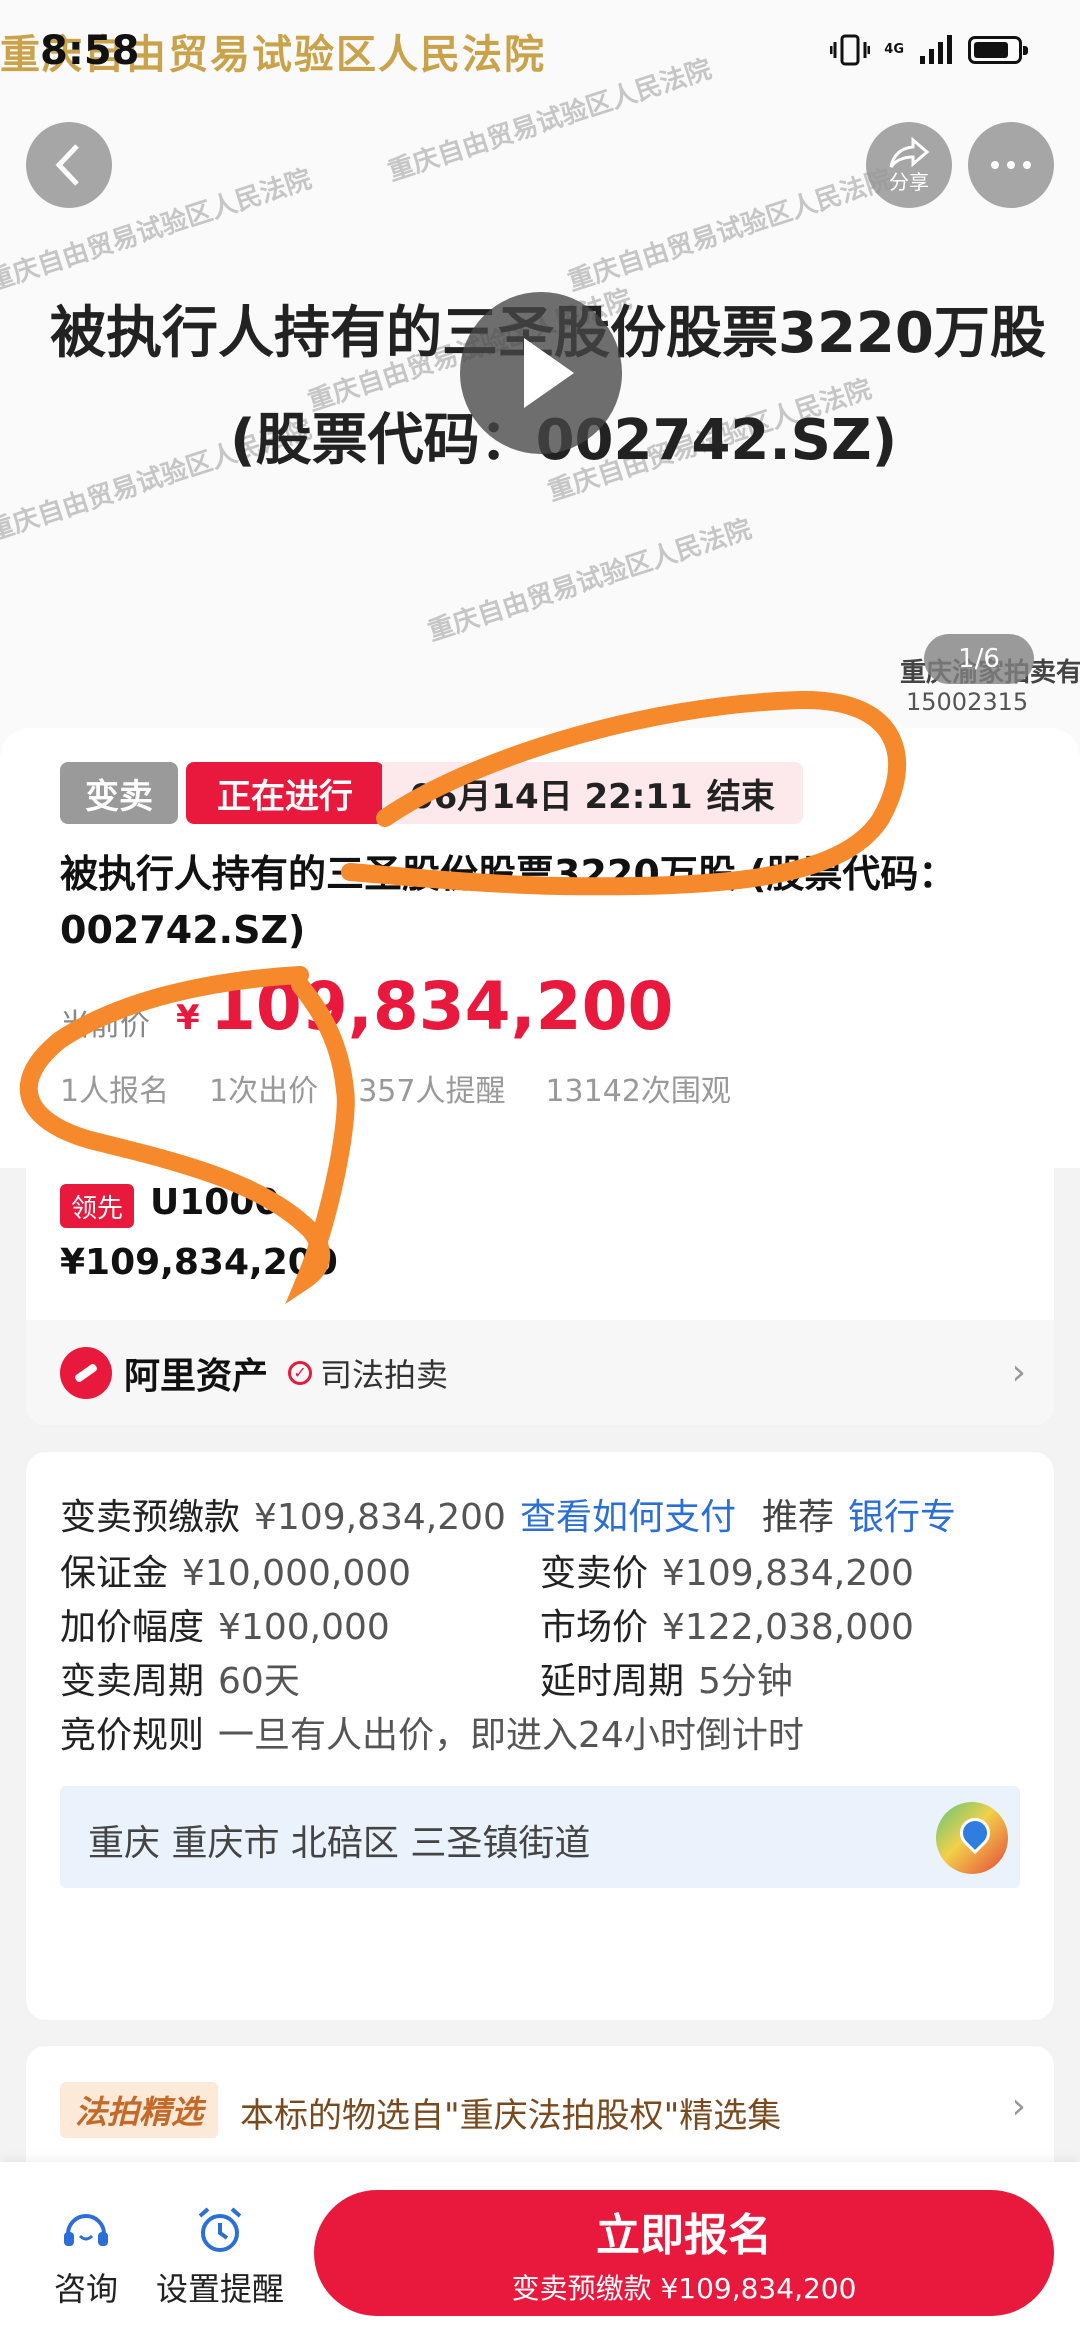 This screenshot has width=1080, height=2340. What do you see at coordinates (684, 2235) in the screenshot?
I see `signup-label: 立即报名` at bounding box center [684, 2235].